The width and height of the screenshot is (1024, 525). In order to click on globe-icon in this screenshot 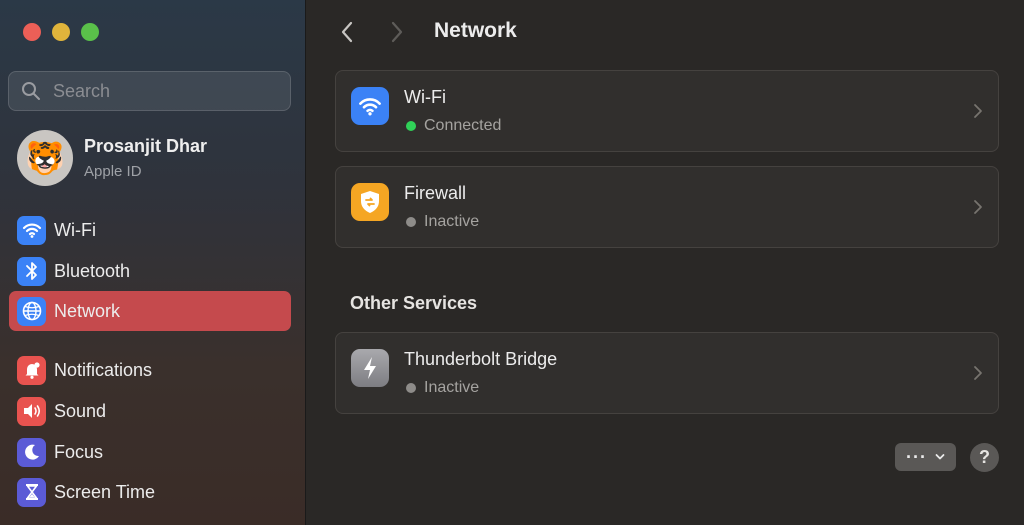, I will do `click(31, 311)`.